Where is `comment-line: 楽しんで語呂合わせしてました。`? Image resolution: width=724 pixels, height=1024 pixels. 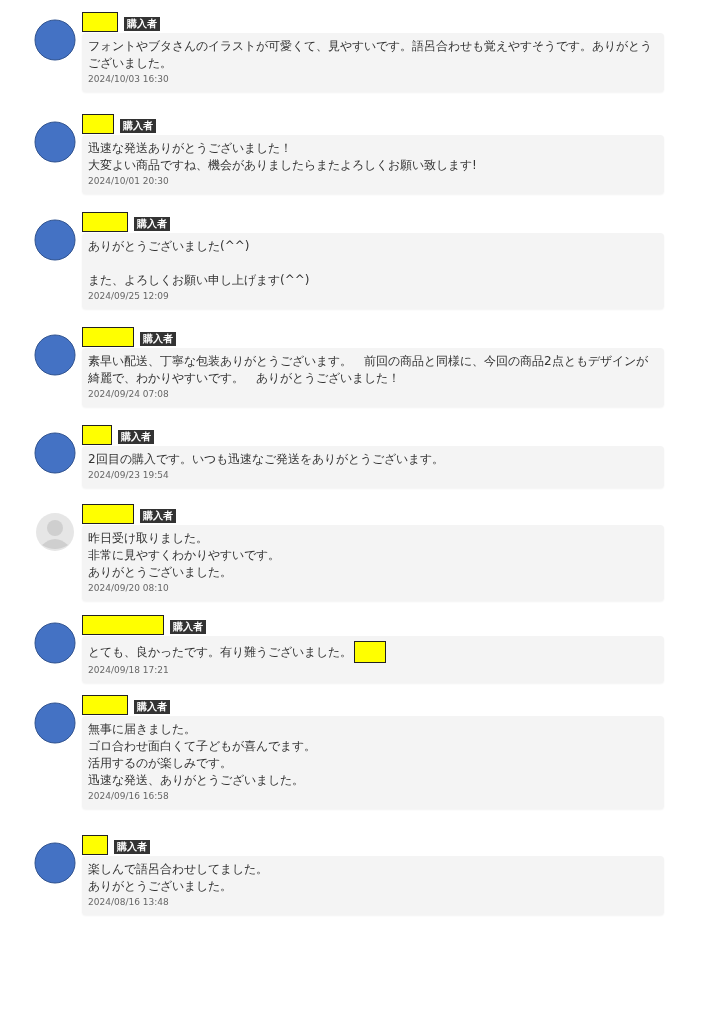
comment-line: 楽しんで語呂合わせしてました。 is located at coordinates (178, 869).